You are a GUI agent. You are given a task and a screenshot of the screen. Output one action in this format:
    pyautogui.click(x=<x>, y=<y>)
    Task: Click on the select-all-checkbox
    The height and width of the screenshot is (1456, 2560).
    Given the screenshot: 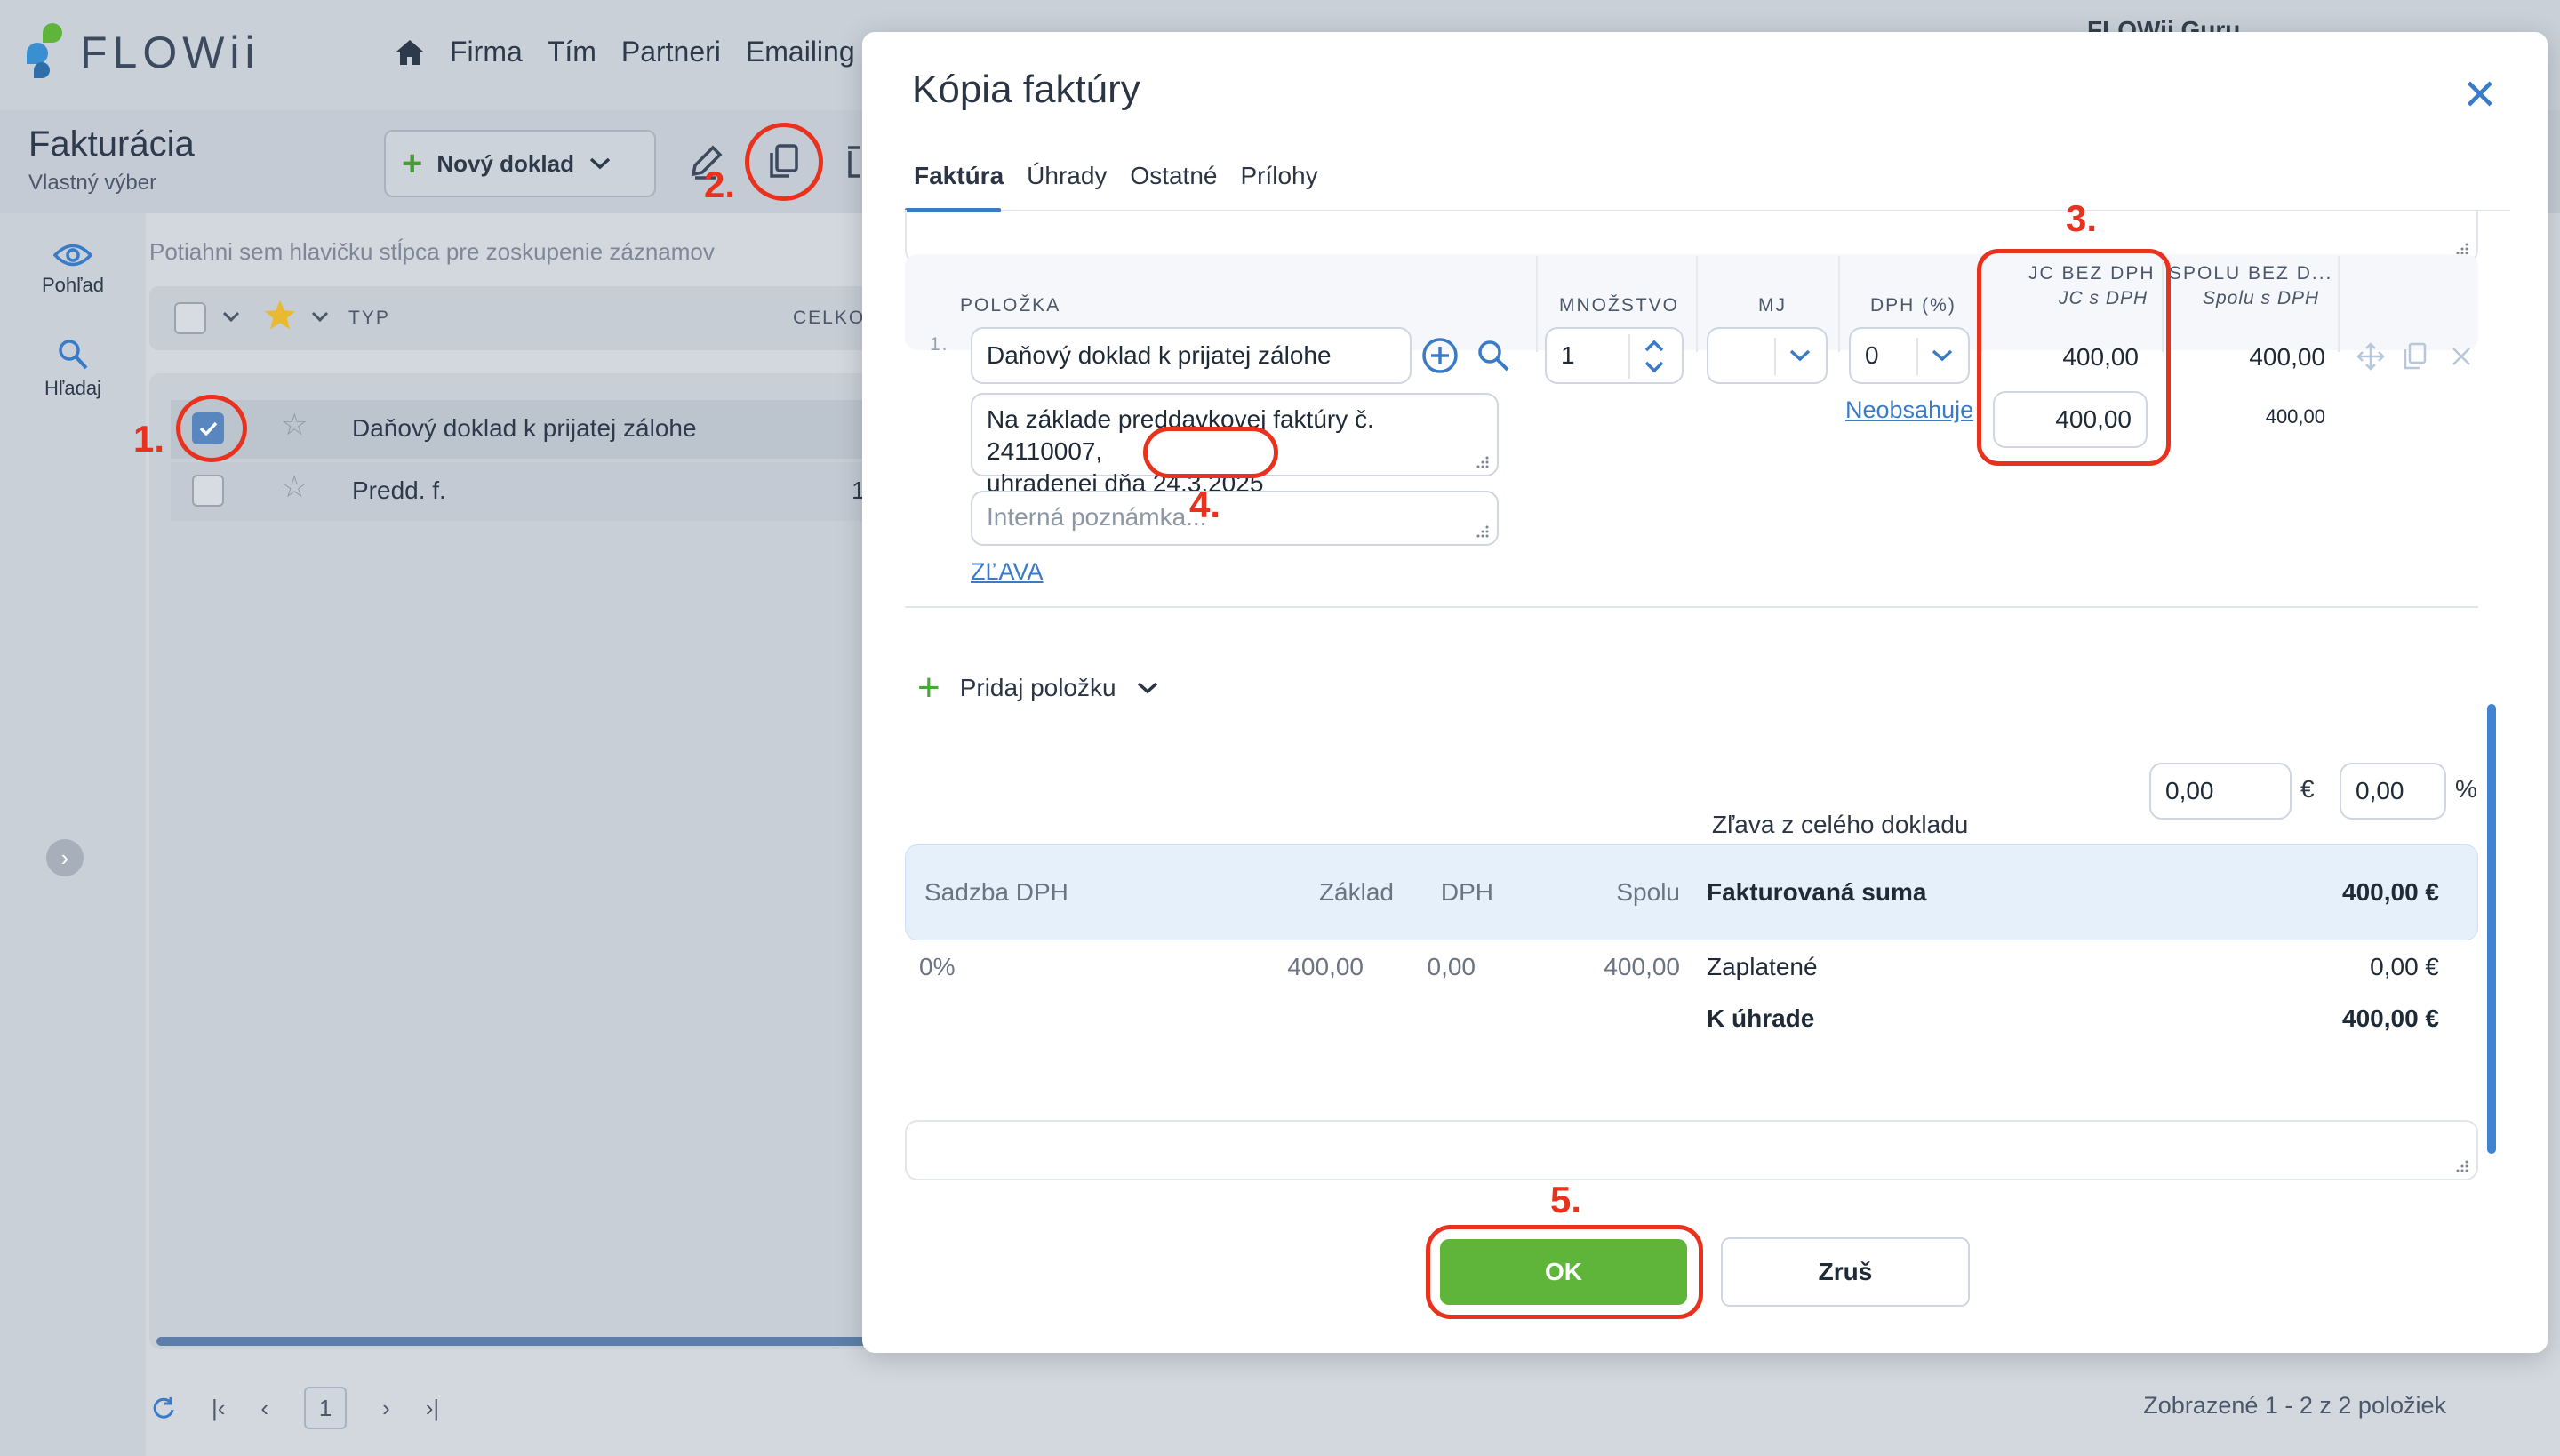 What is the action you would take?
    pyautogui.click(x=190, y=318)
    